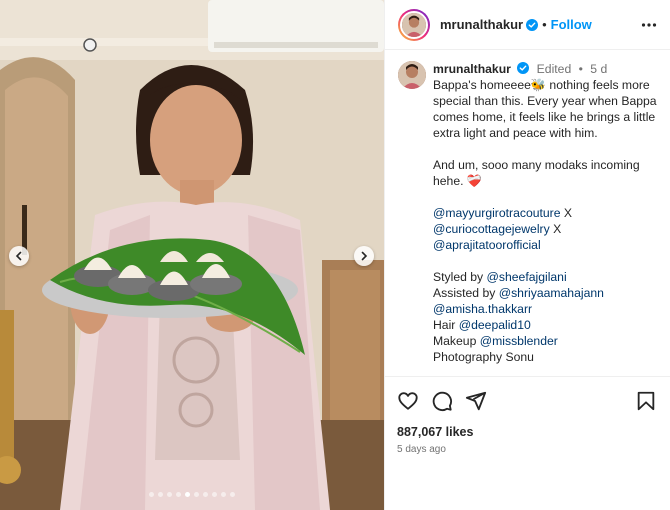 The height and width of the screenshot is (510, 670). Describe the element at coordinates (554, 69) in the screenshot. I see `edited-label: Edited` at that location.